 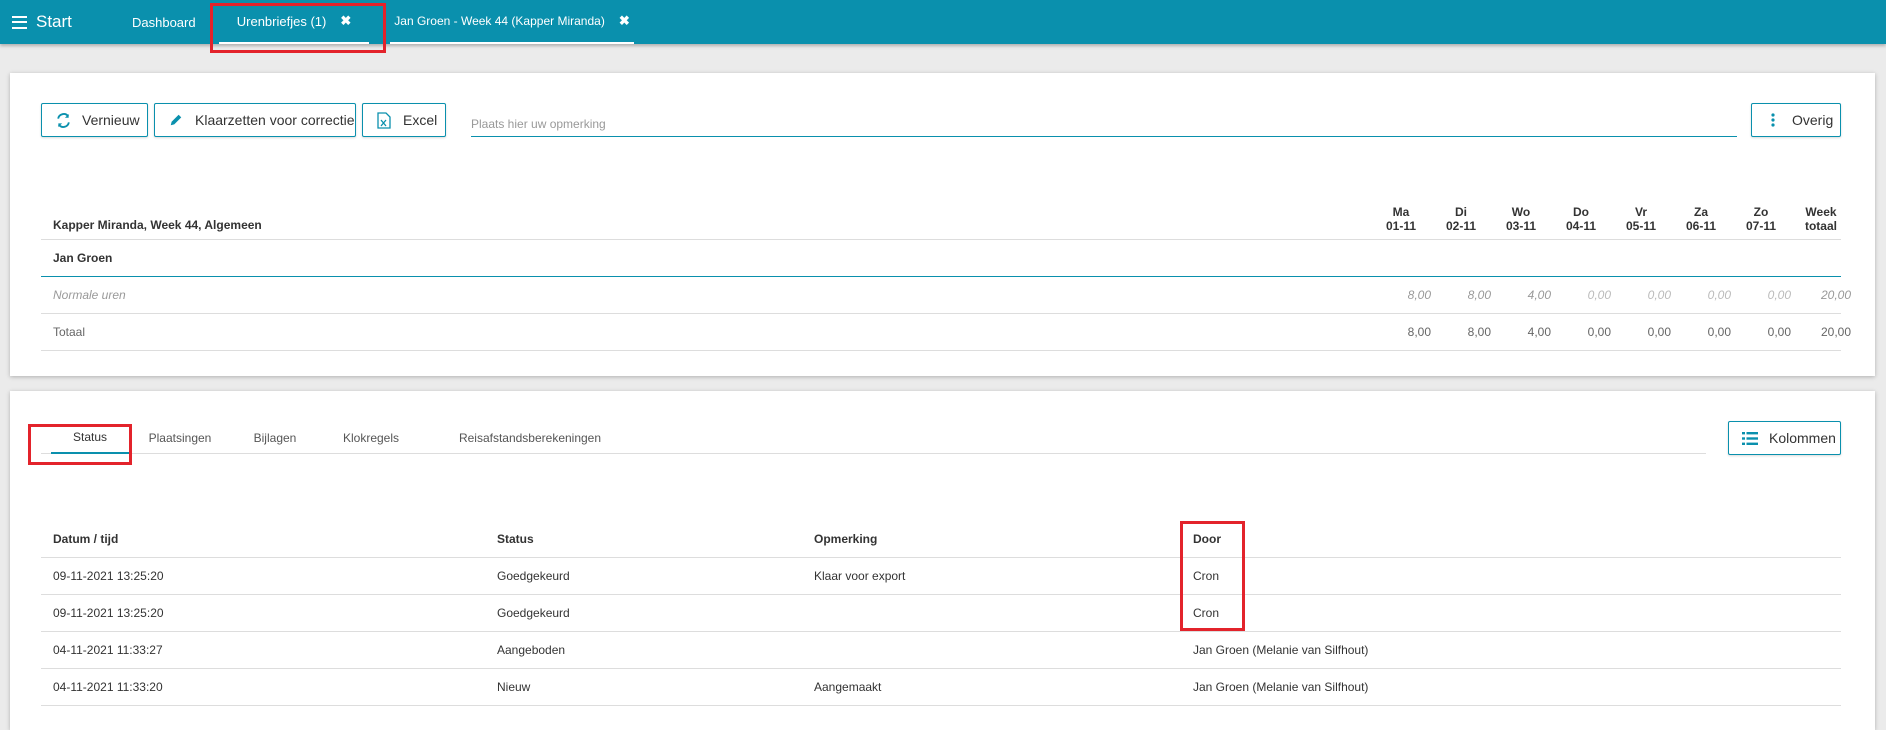 I want to click on tab-label: Urenbriefjes (1), so click(x=281, y=21).